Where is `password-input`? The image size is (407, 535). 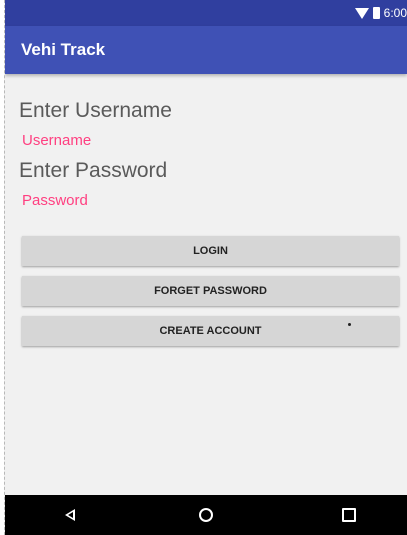 password-input is located at coordinates (122, 200).